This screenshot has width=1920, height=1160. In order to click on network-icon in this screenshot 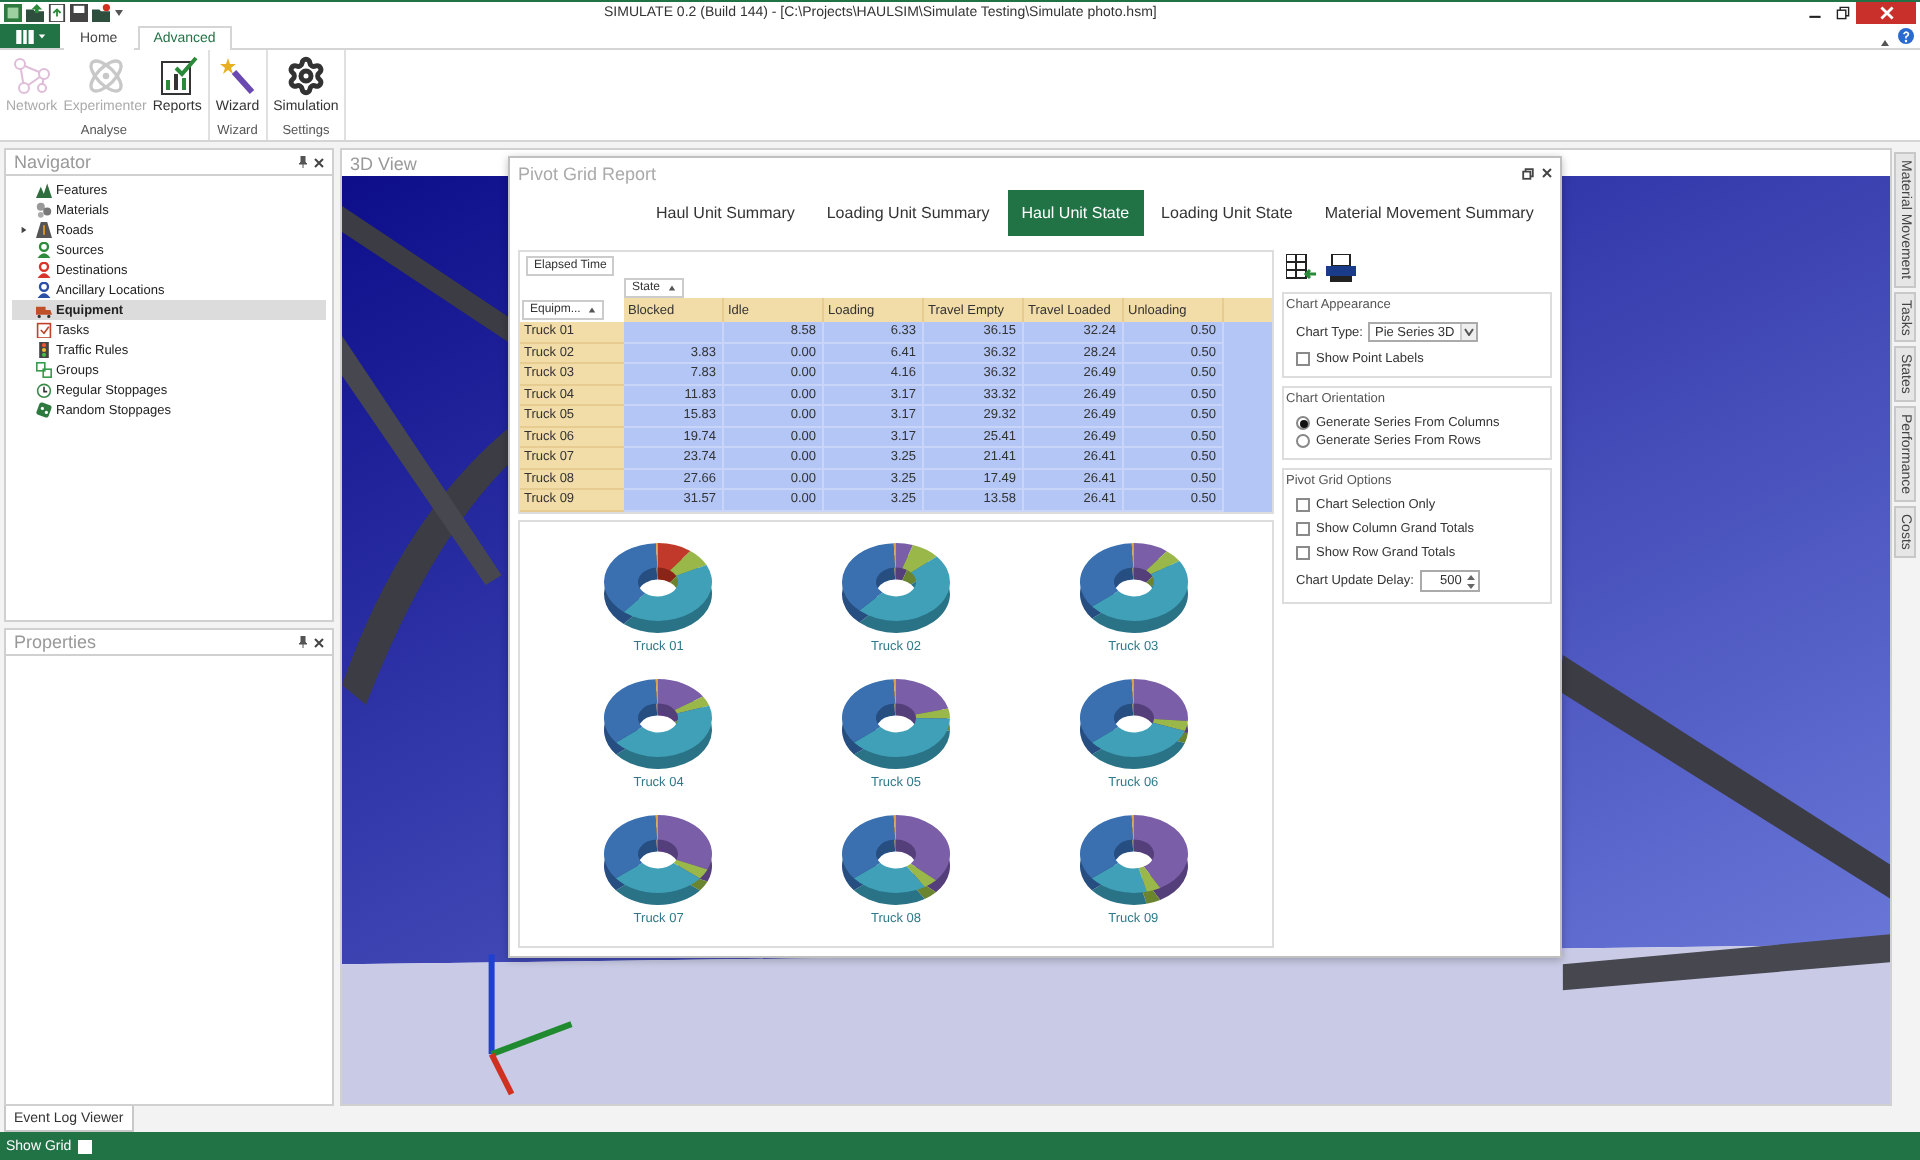, I will do `click(31, 76)`.